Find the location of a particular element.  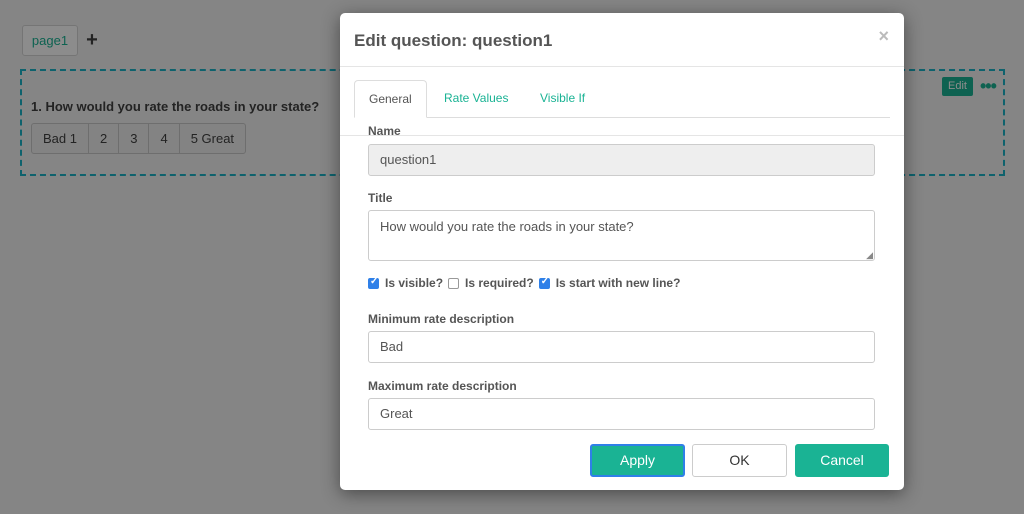

title-label: Title is located at coordinates (380, 198).